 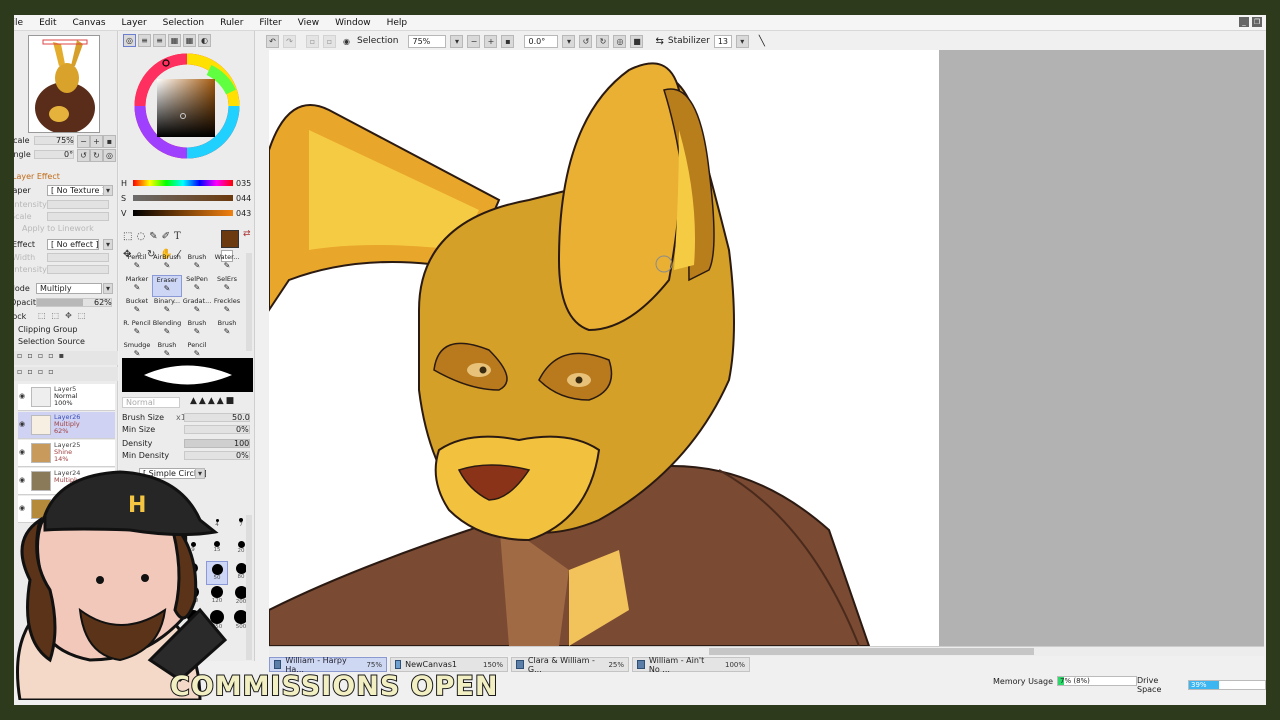 I want to click on tool-grid-scrollbar, so click(x=249, y=302).